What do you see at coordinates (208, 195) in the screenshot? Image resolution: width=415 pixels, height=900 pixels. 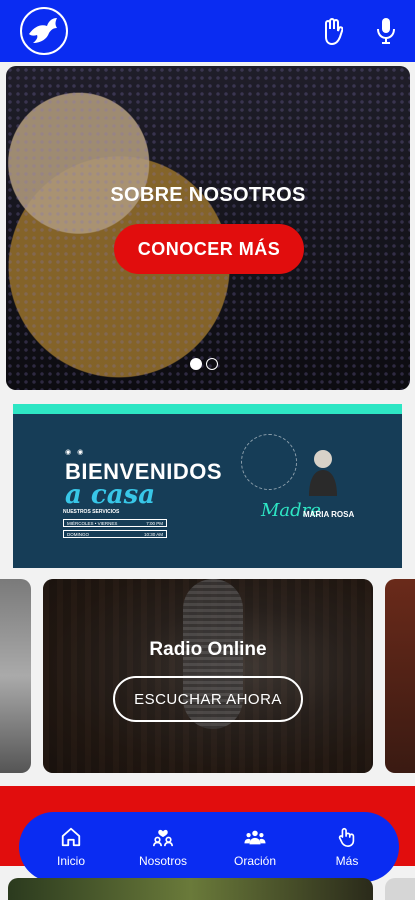 I see `hero-title: SOBRE NOSOTROS` at bounding box center [208, 195].